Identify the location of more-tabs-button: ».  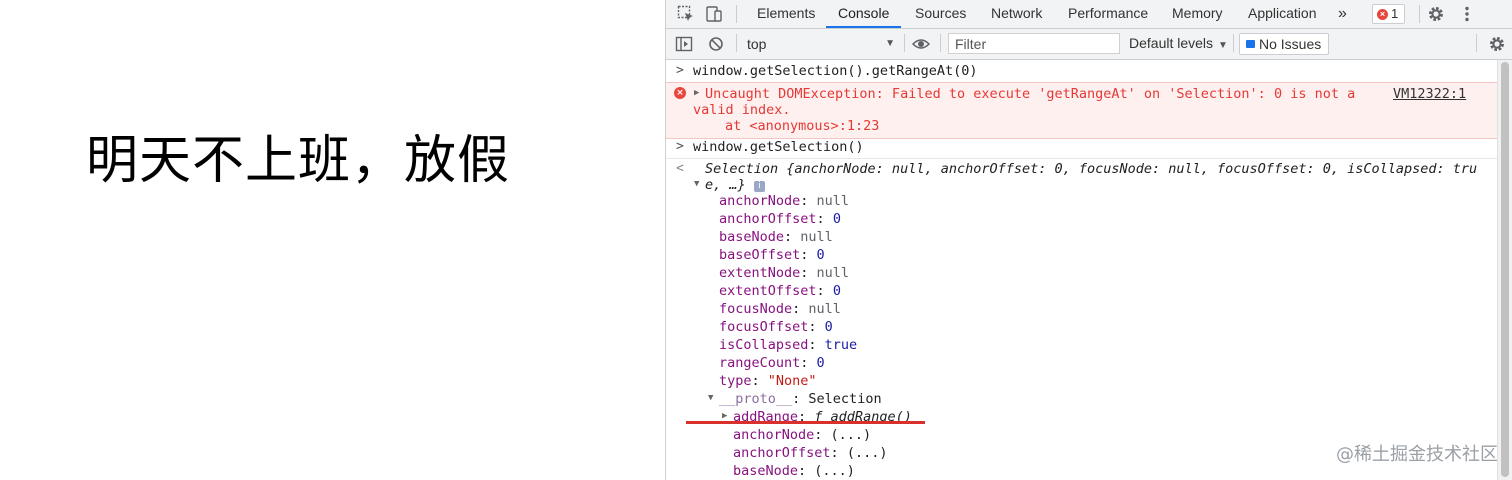
(1342, 14).